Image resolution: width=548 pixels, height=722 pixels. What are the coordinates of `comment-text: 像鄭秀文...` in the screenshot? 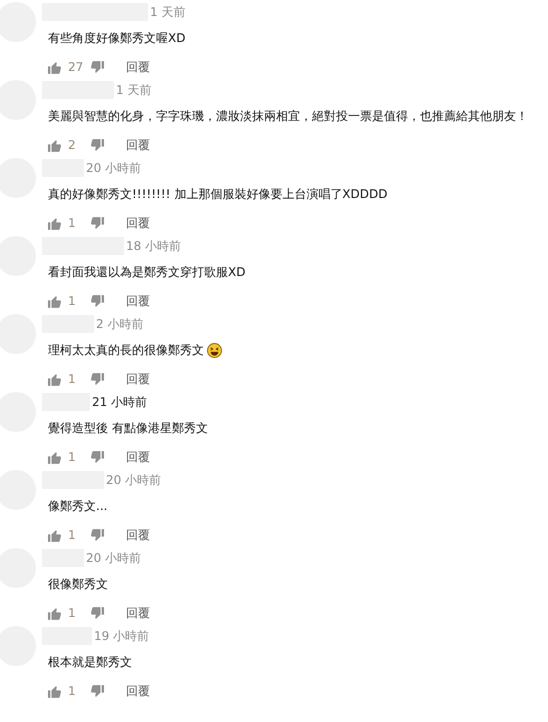 It's located at (78, 506).